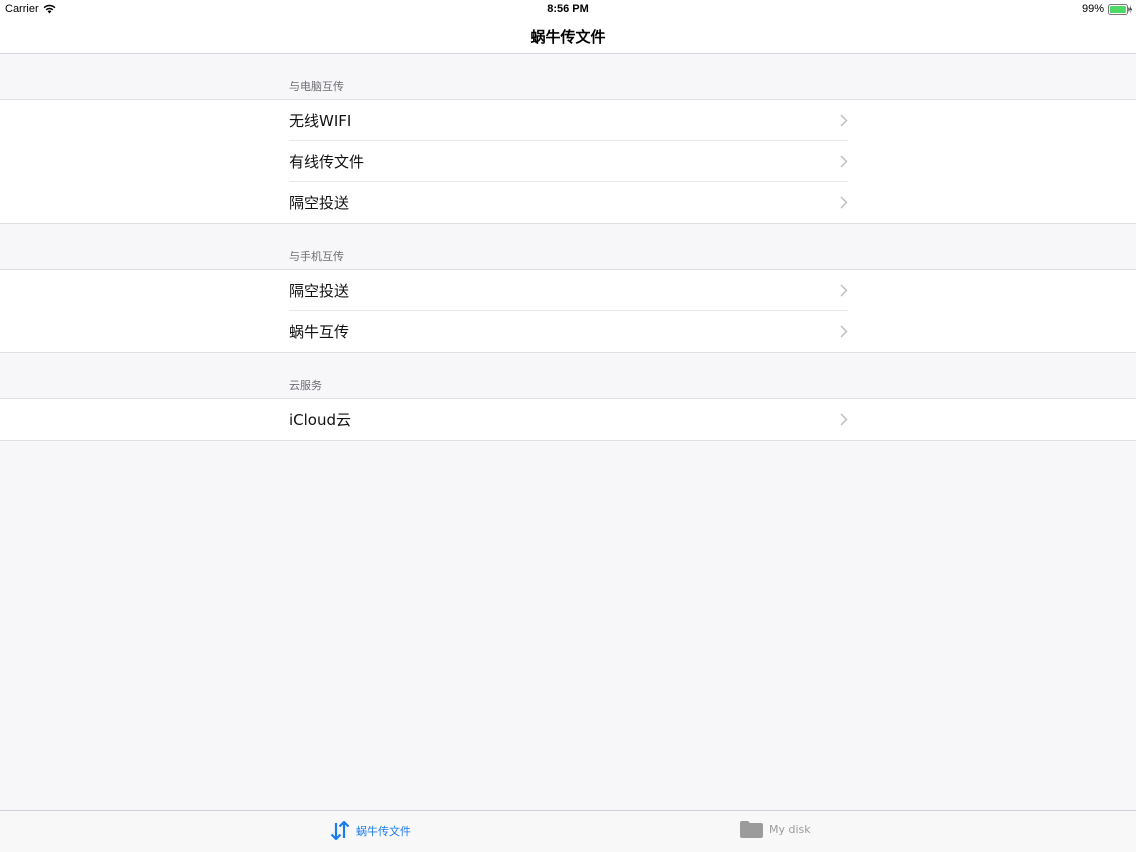  Describe the element at coordinates (320, 120) in the screenshot. I see `row-label: 无线WIFI` at that location.